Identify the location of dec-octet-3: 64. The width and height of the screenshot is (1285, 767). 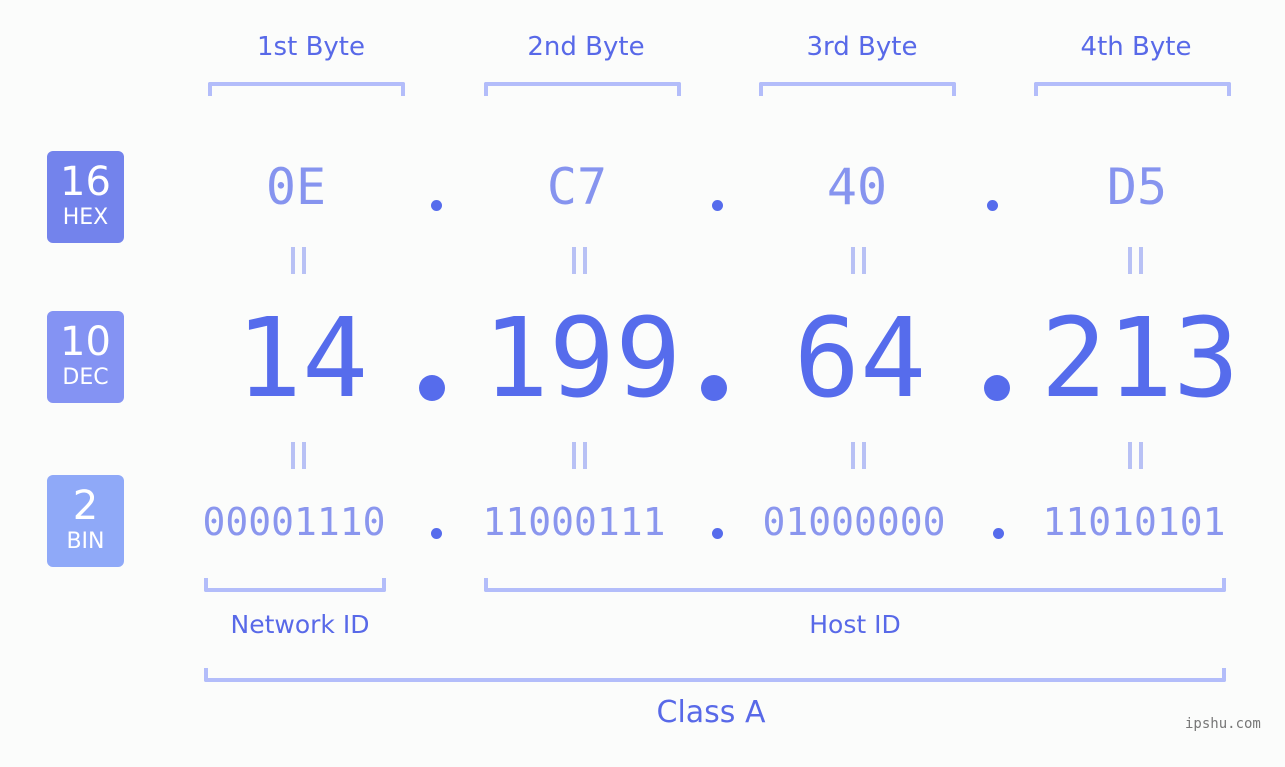
(860, 358).